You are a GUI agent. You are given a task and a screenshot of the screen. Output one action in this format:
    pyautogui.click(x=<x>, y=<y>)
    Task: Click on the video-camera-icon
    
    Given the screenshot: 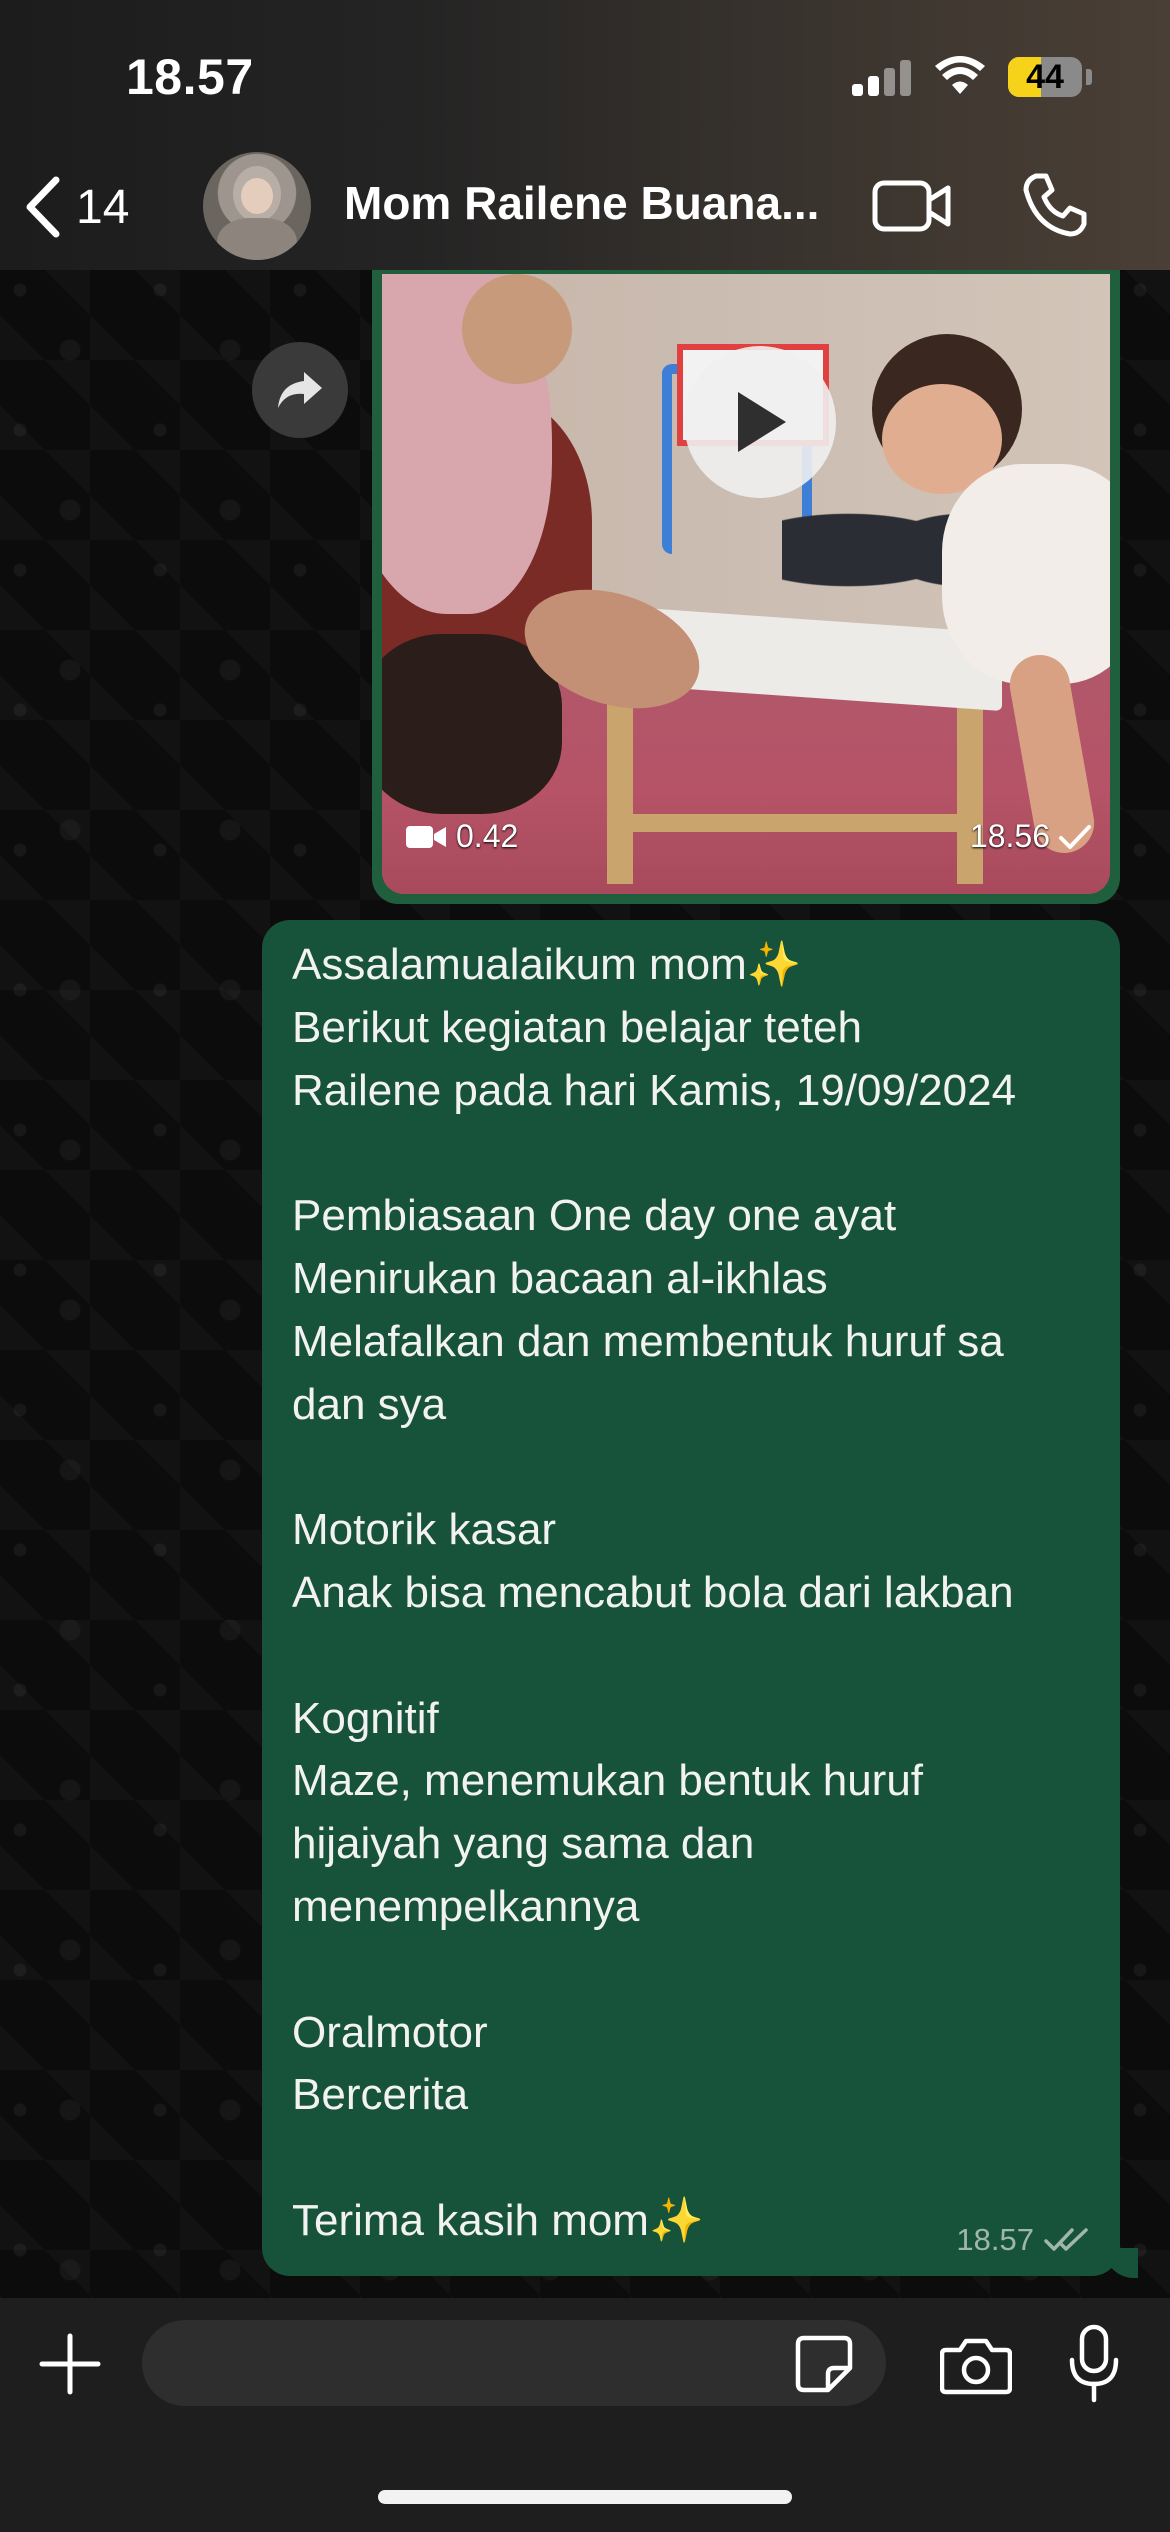 What is the action you would take?
    pyautogui.click(x=426, y=836)
    